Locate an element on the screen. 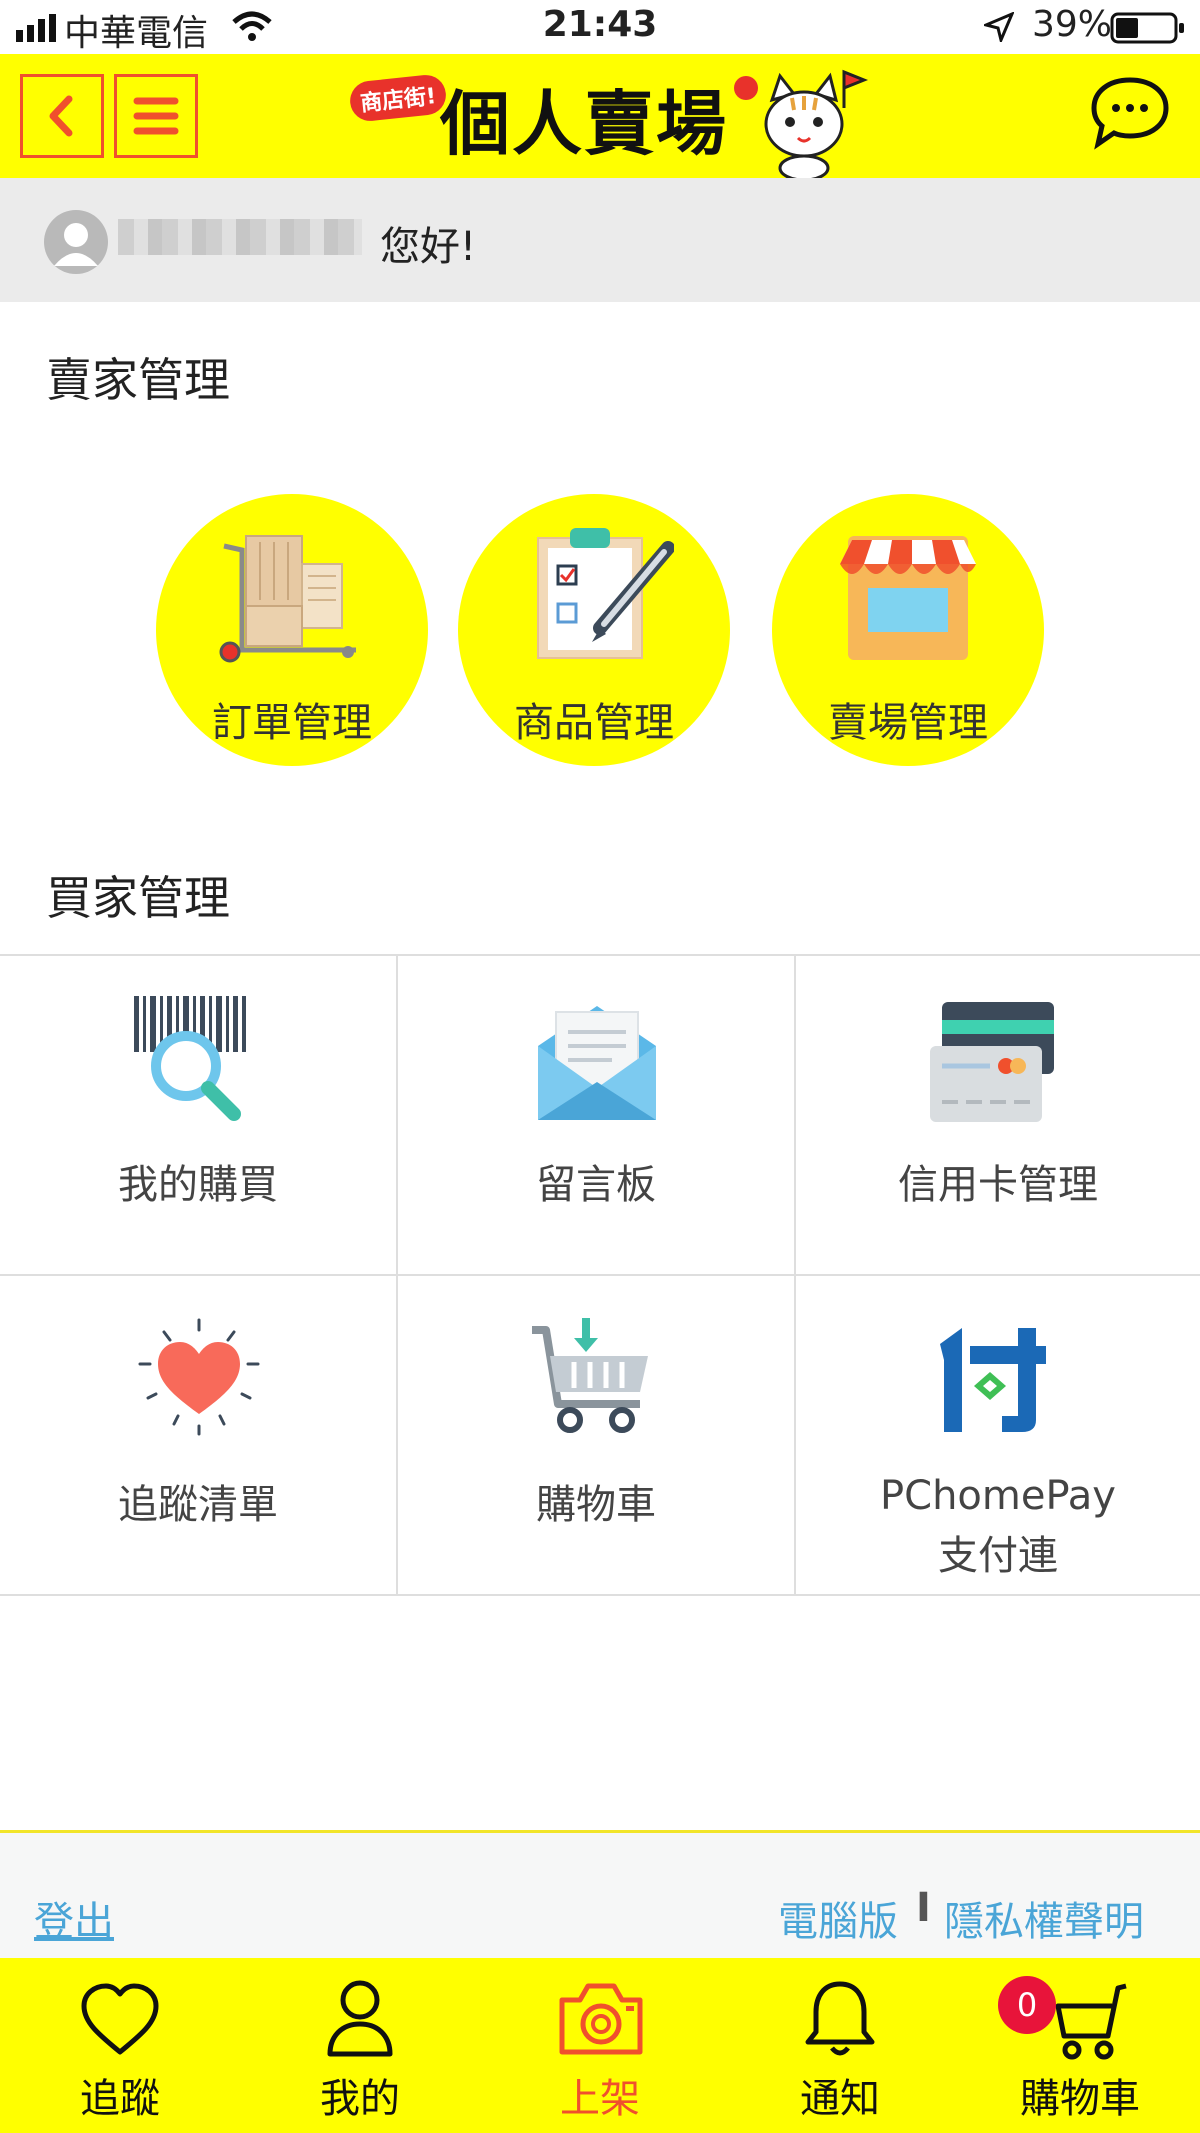  barcode-search-icon is located at coordinates (190, 1058).